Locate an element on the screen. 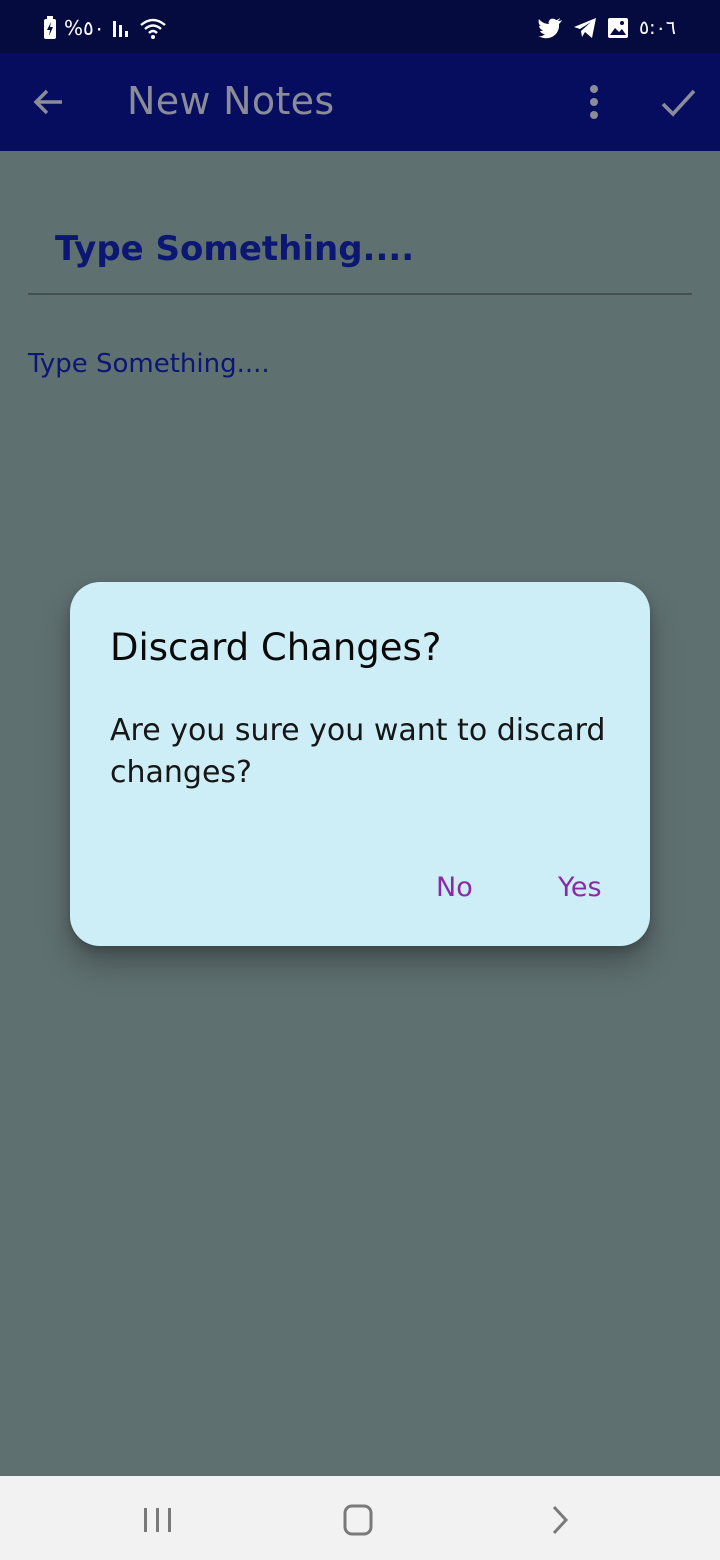 This screenshot has height=1560, width=720. title-divider is located at coordinates (360, 294).